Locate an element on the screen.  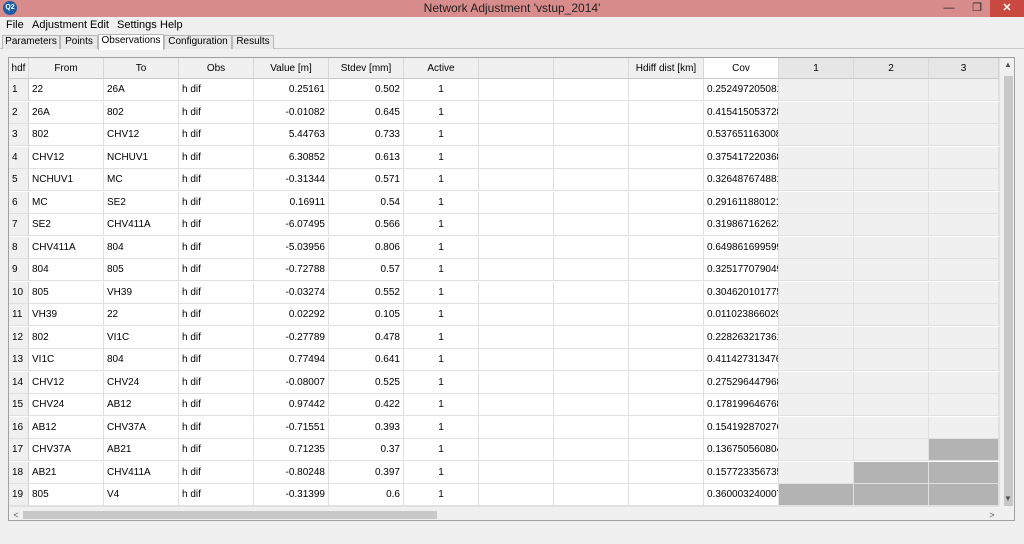
col-from-cell: SE2 is located at coordinates (66, 225).